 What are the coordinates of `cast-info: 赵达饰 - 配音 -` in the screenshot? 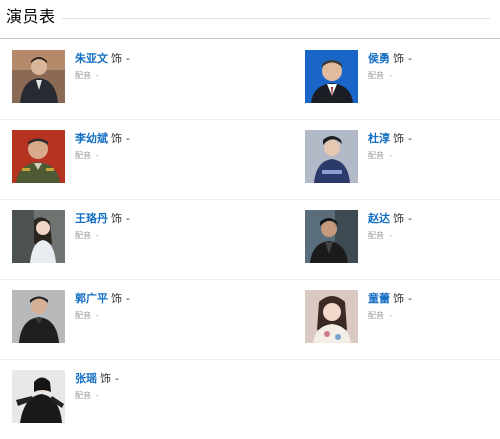 It's located at (390, 226).